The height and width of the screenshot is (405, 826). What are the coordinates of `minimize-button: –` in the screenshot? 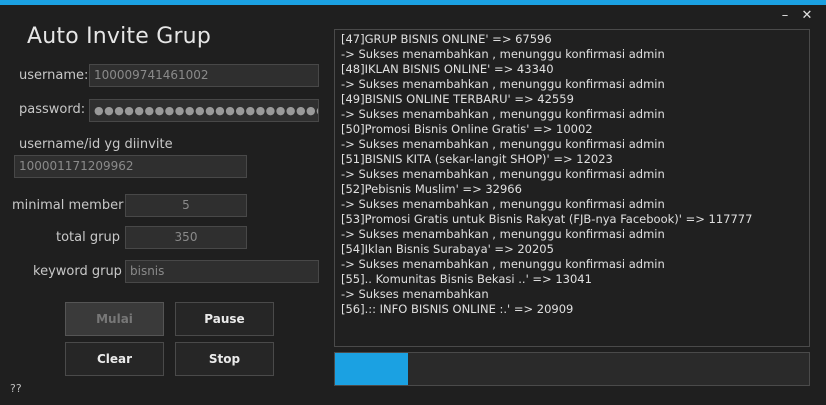 It's located at (785, 16).